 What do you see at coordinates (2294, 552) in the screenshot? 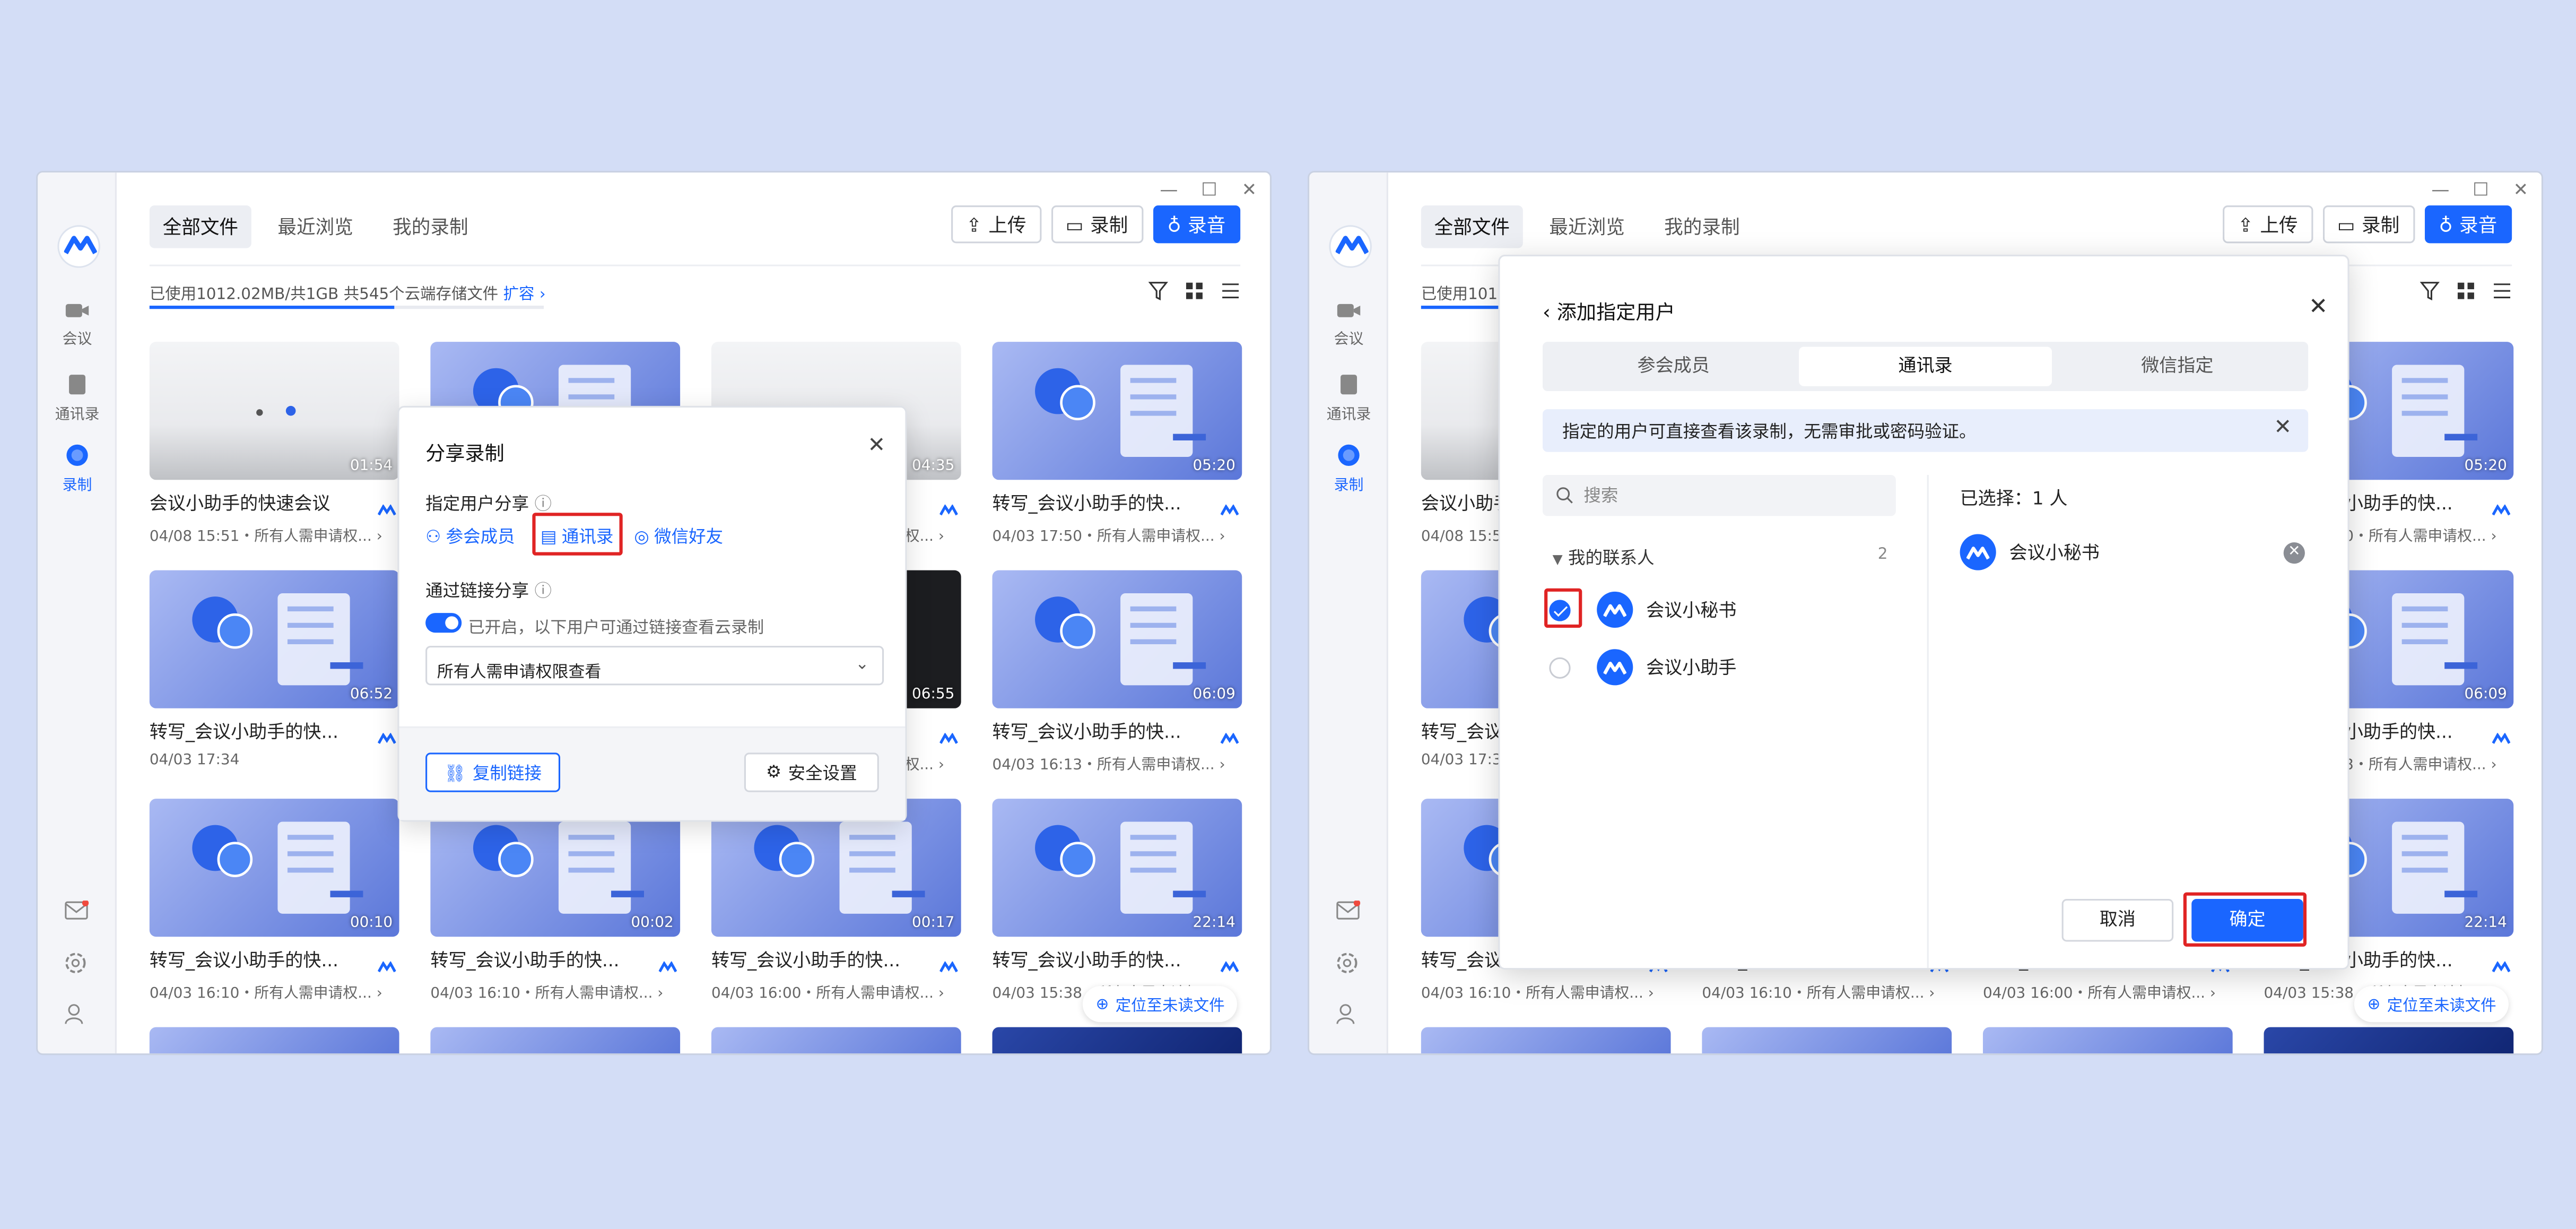
I see `remove-icon: ✕` at bounding box center [2294, 552].